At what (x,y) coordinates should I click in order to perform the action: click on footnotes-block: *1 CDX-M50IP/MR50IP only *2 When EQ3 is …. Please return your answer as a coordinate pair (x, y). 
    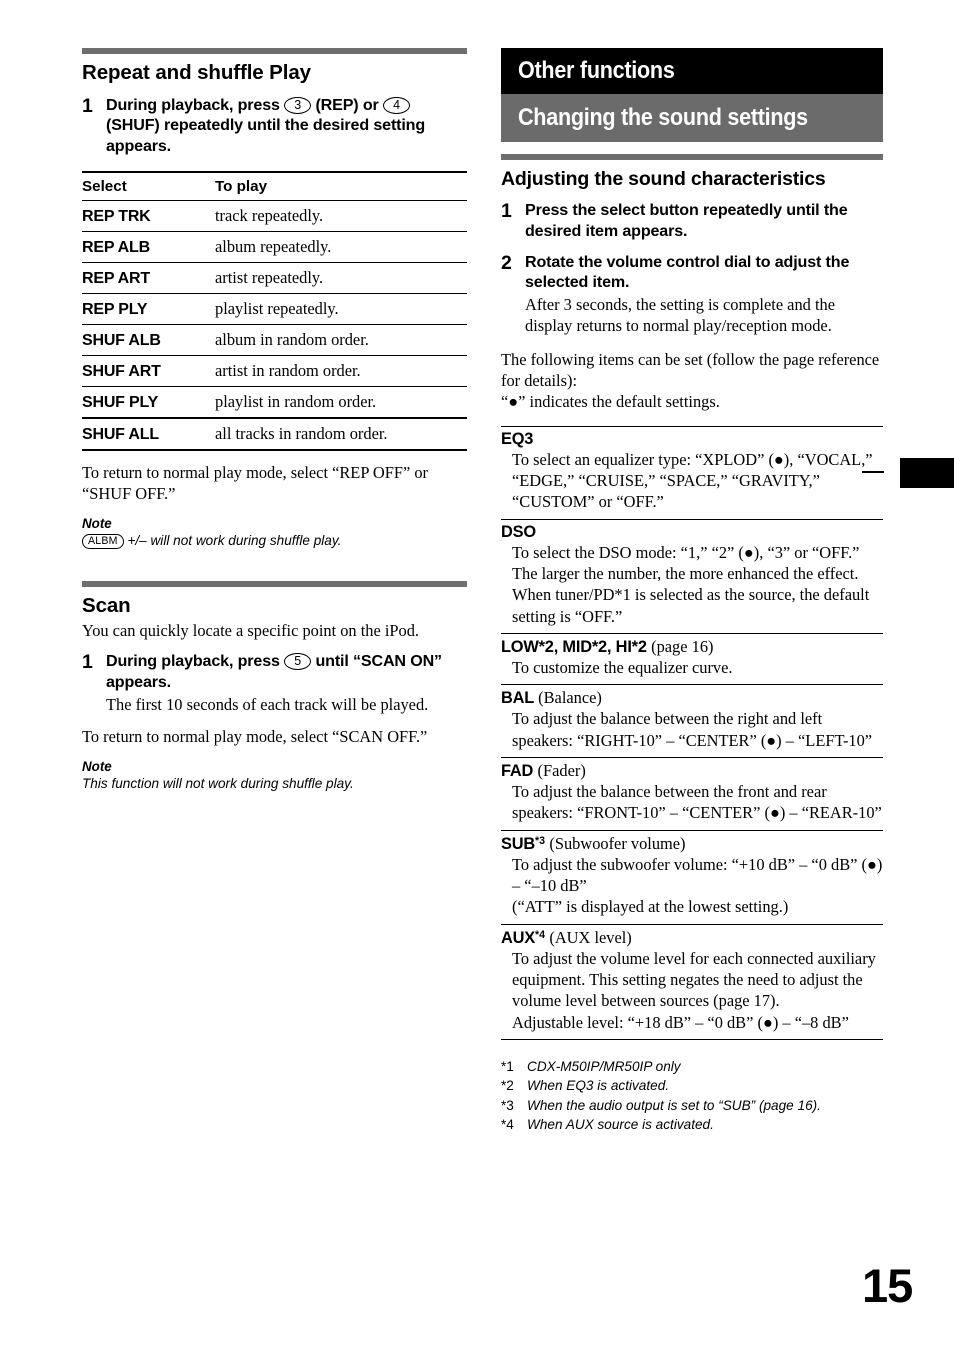
    Looking at the image, I should click on (692, 1096).